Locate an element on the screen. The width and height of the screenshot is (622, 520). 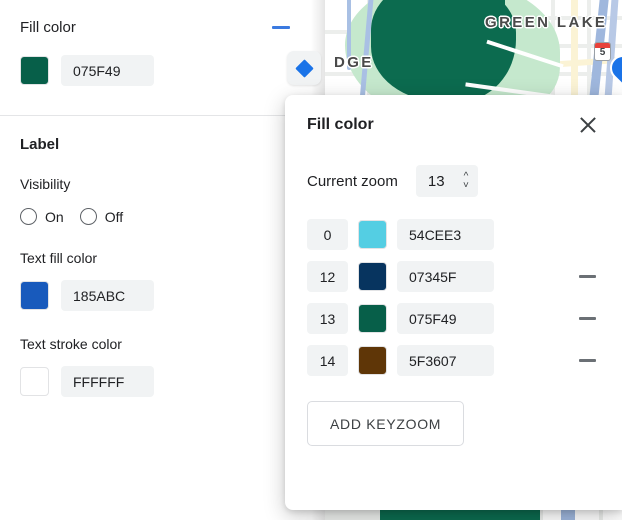
keyzoom-toggle-button is located at coordinates (304, 68).